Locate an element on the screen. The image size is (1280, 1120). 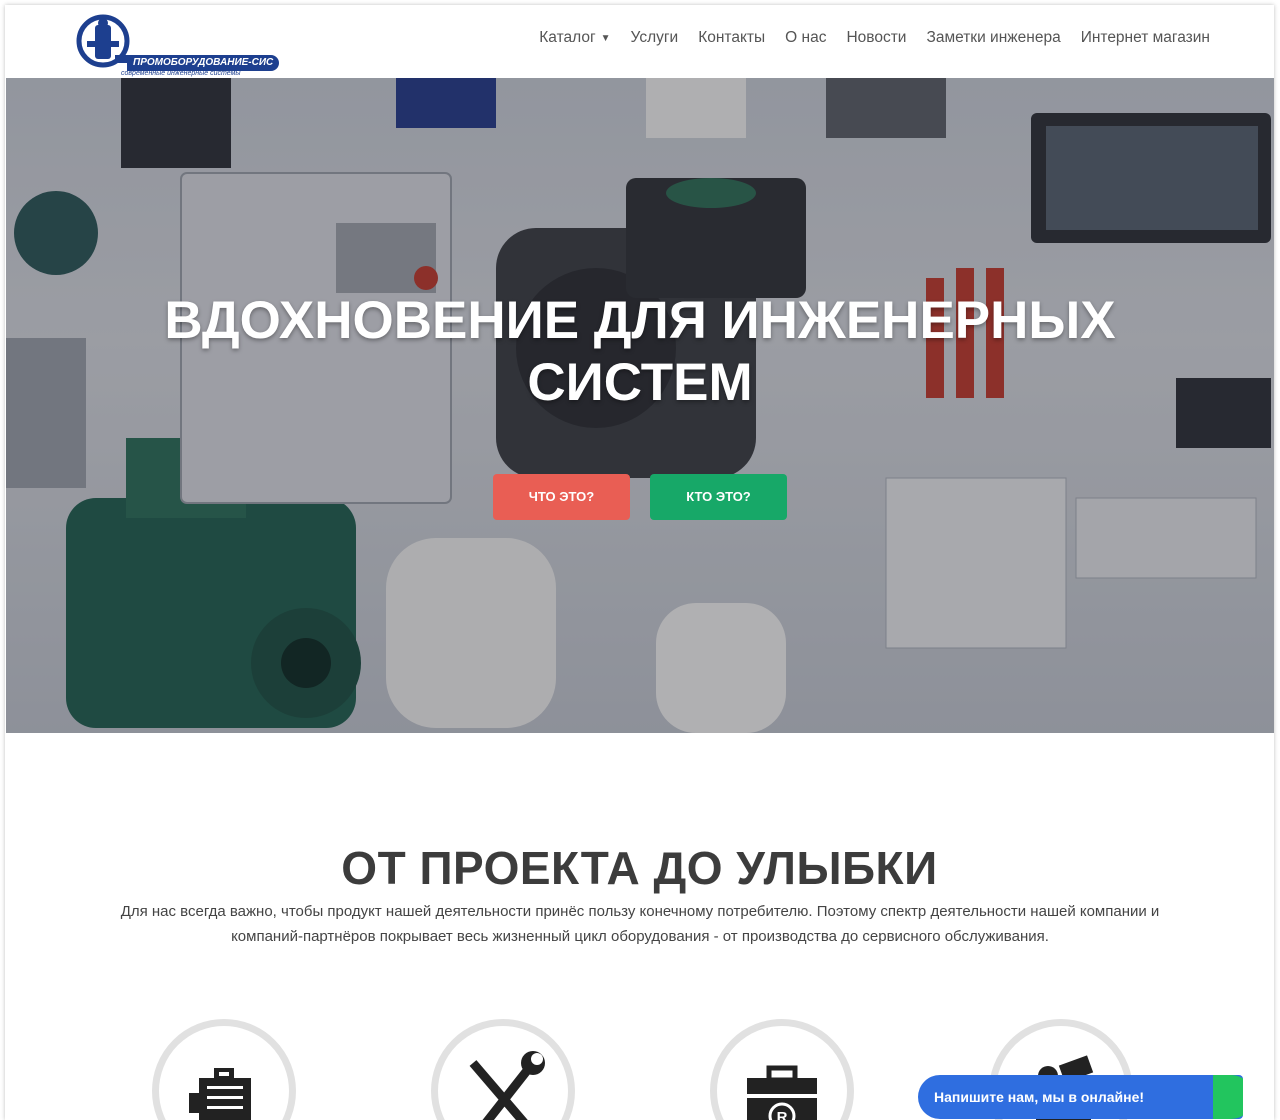
nav-item-label: Интернет магазин is located at coordinates (1145, 37).